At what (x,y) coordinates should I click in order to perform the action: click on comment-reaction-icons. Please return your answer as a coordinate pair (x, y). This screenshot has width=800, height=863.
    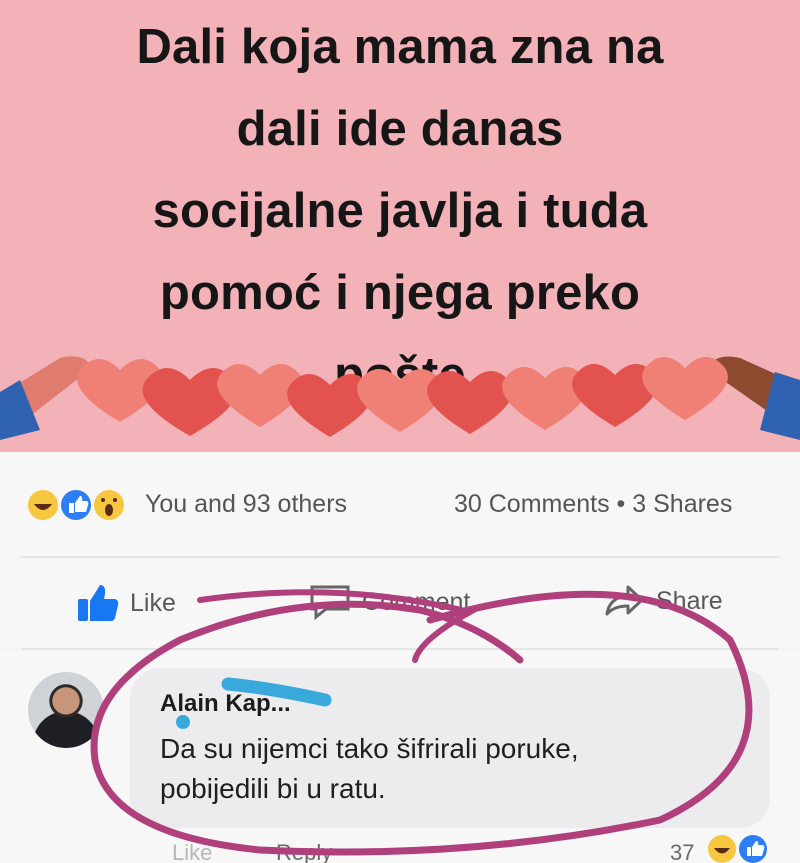
    Looking at the image, I should click on (740, 847).